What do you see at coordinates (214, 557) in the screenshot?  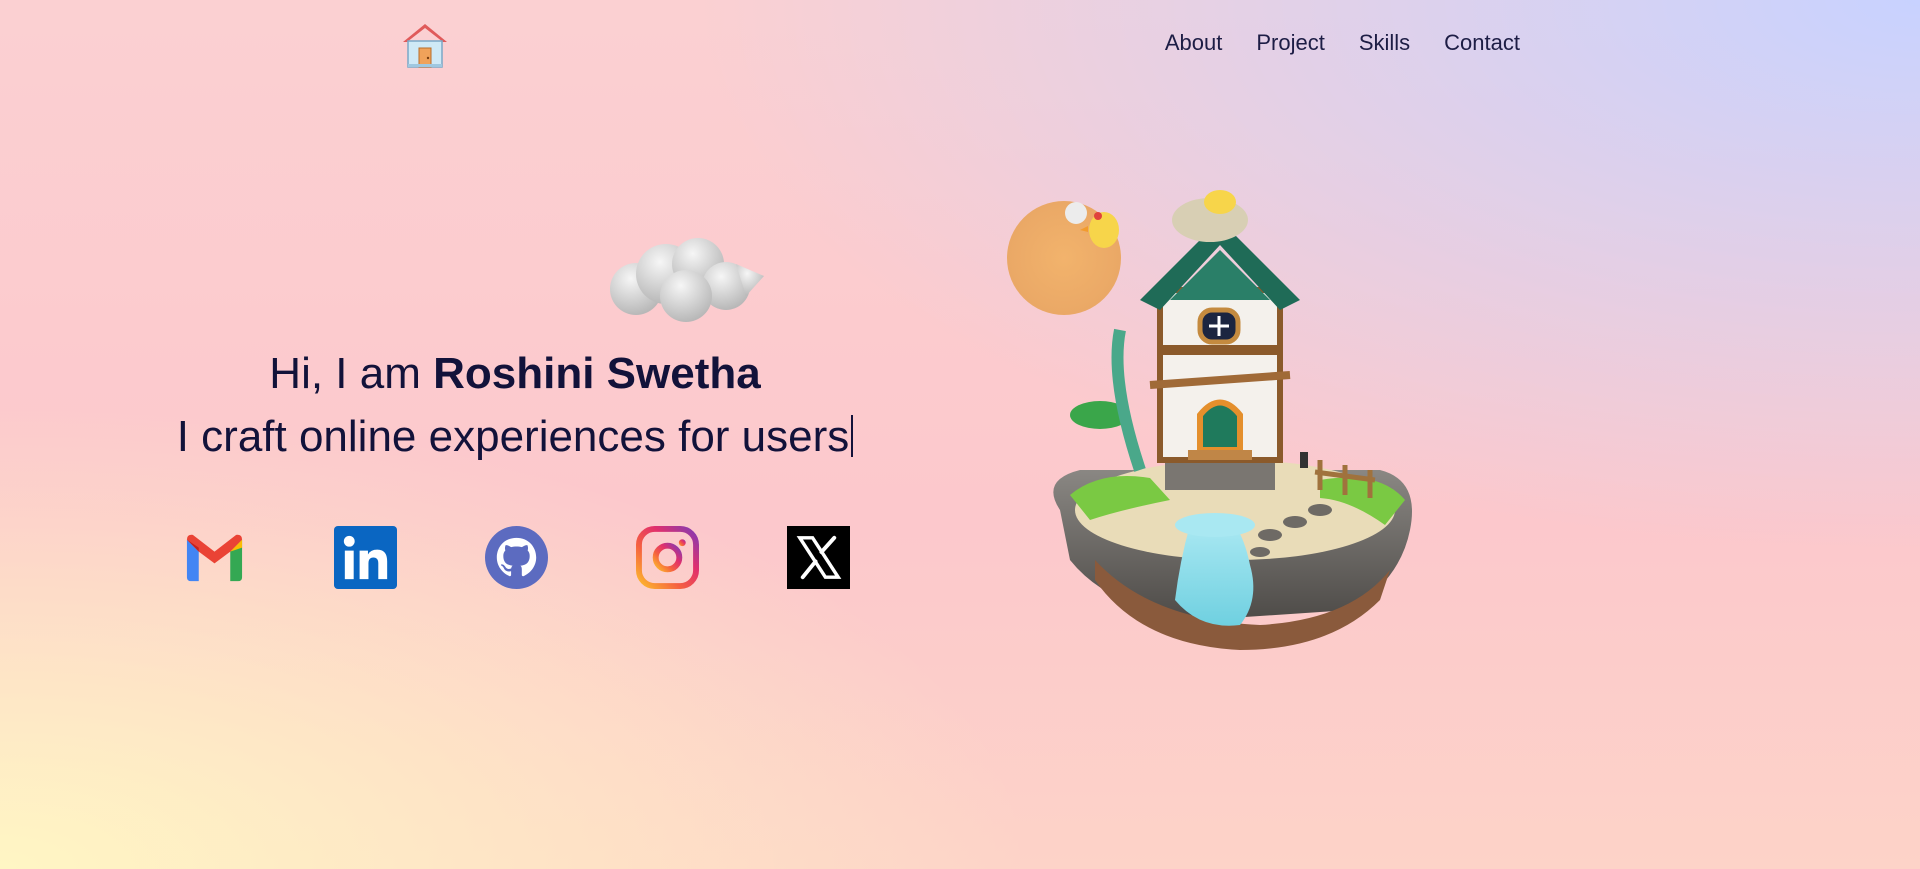 I see `gmail-icon` at bounding box center [214, 557].